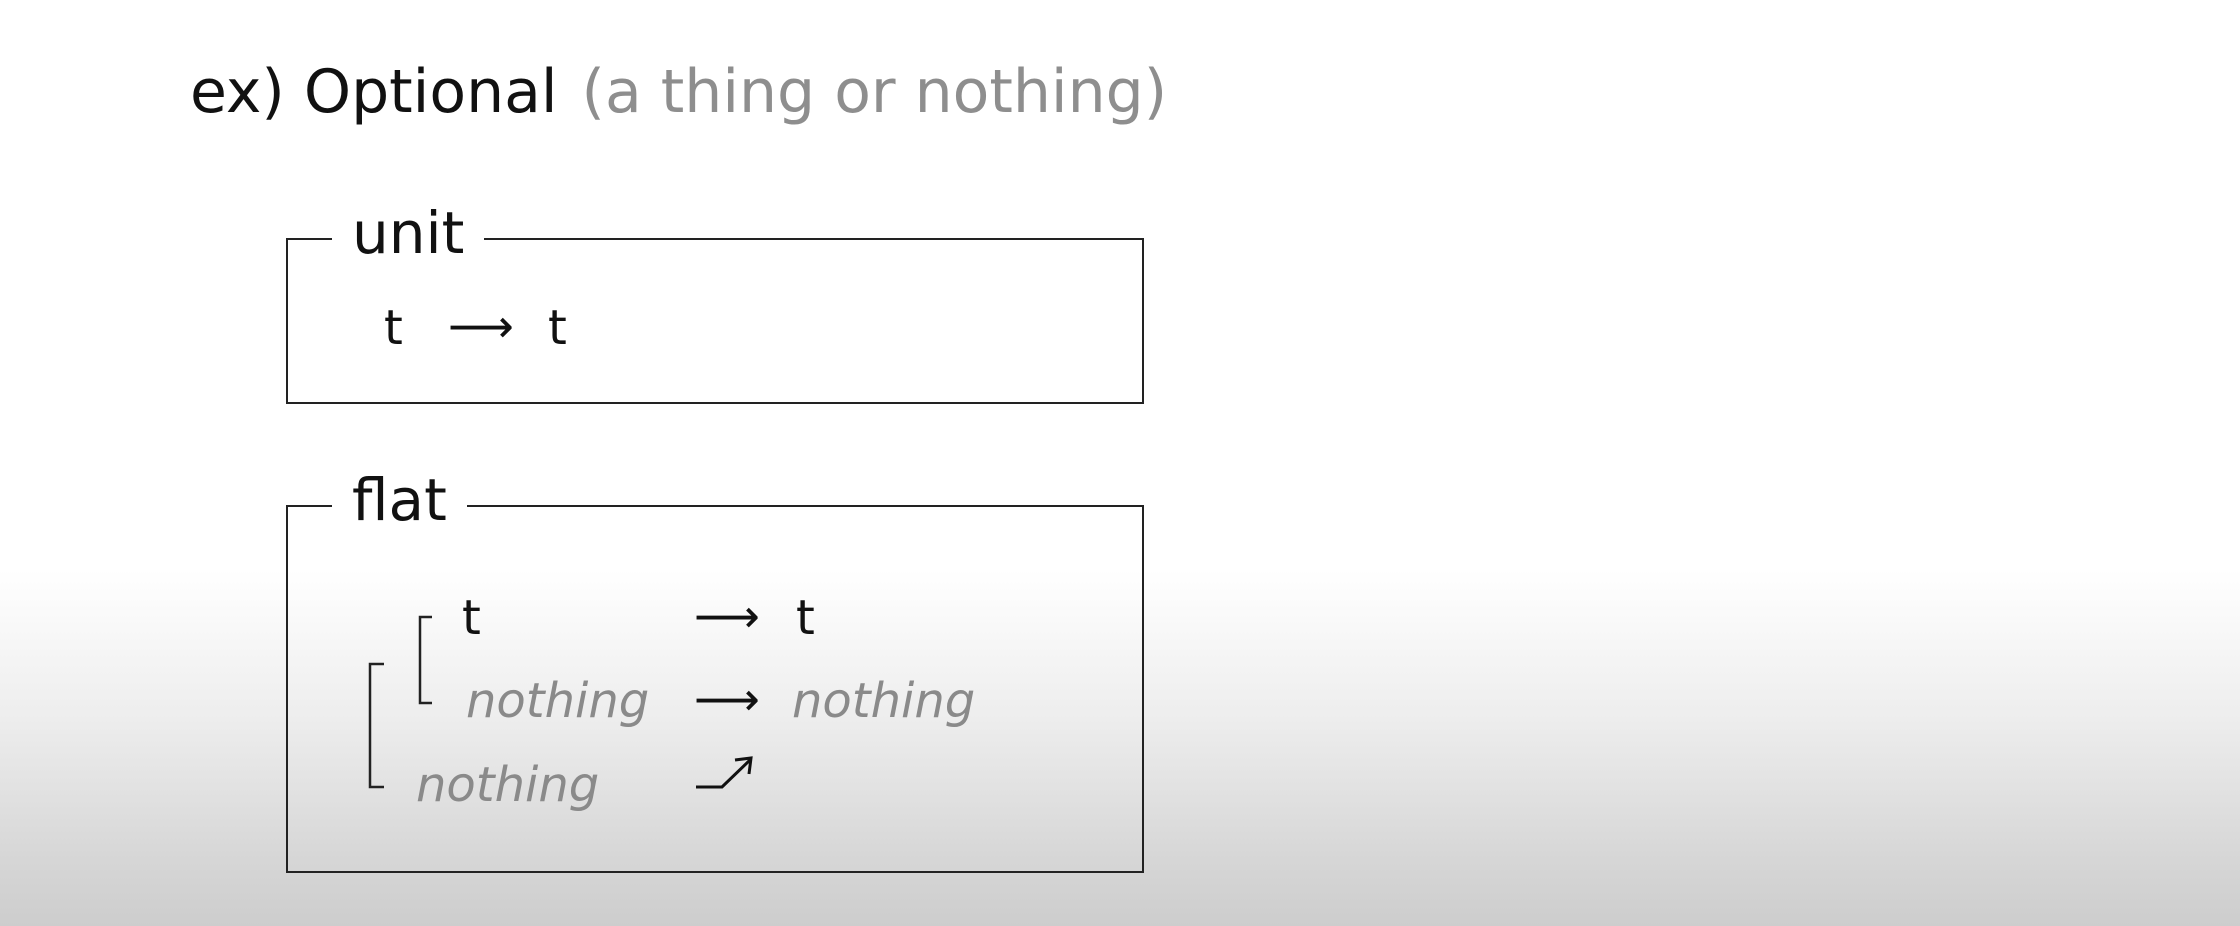 The image size is (2240, 926). I want to click on bracket-inner-icon, so click(425, 660).